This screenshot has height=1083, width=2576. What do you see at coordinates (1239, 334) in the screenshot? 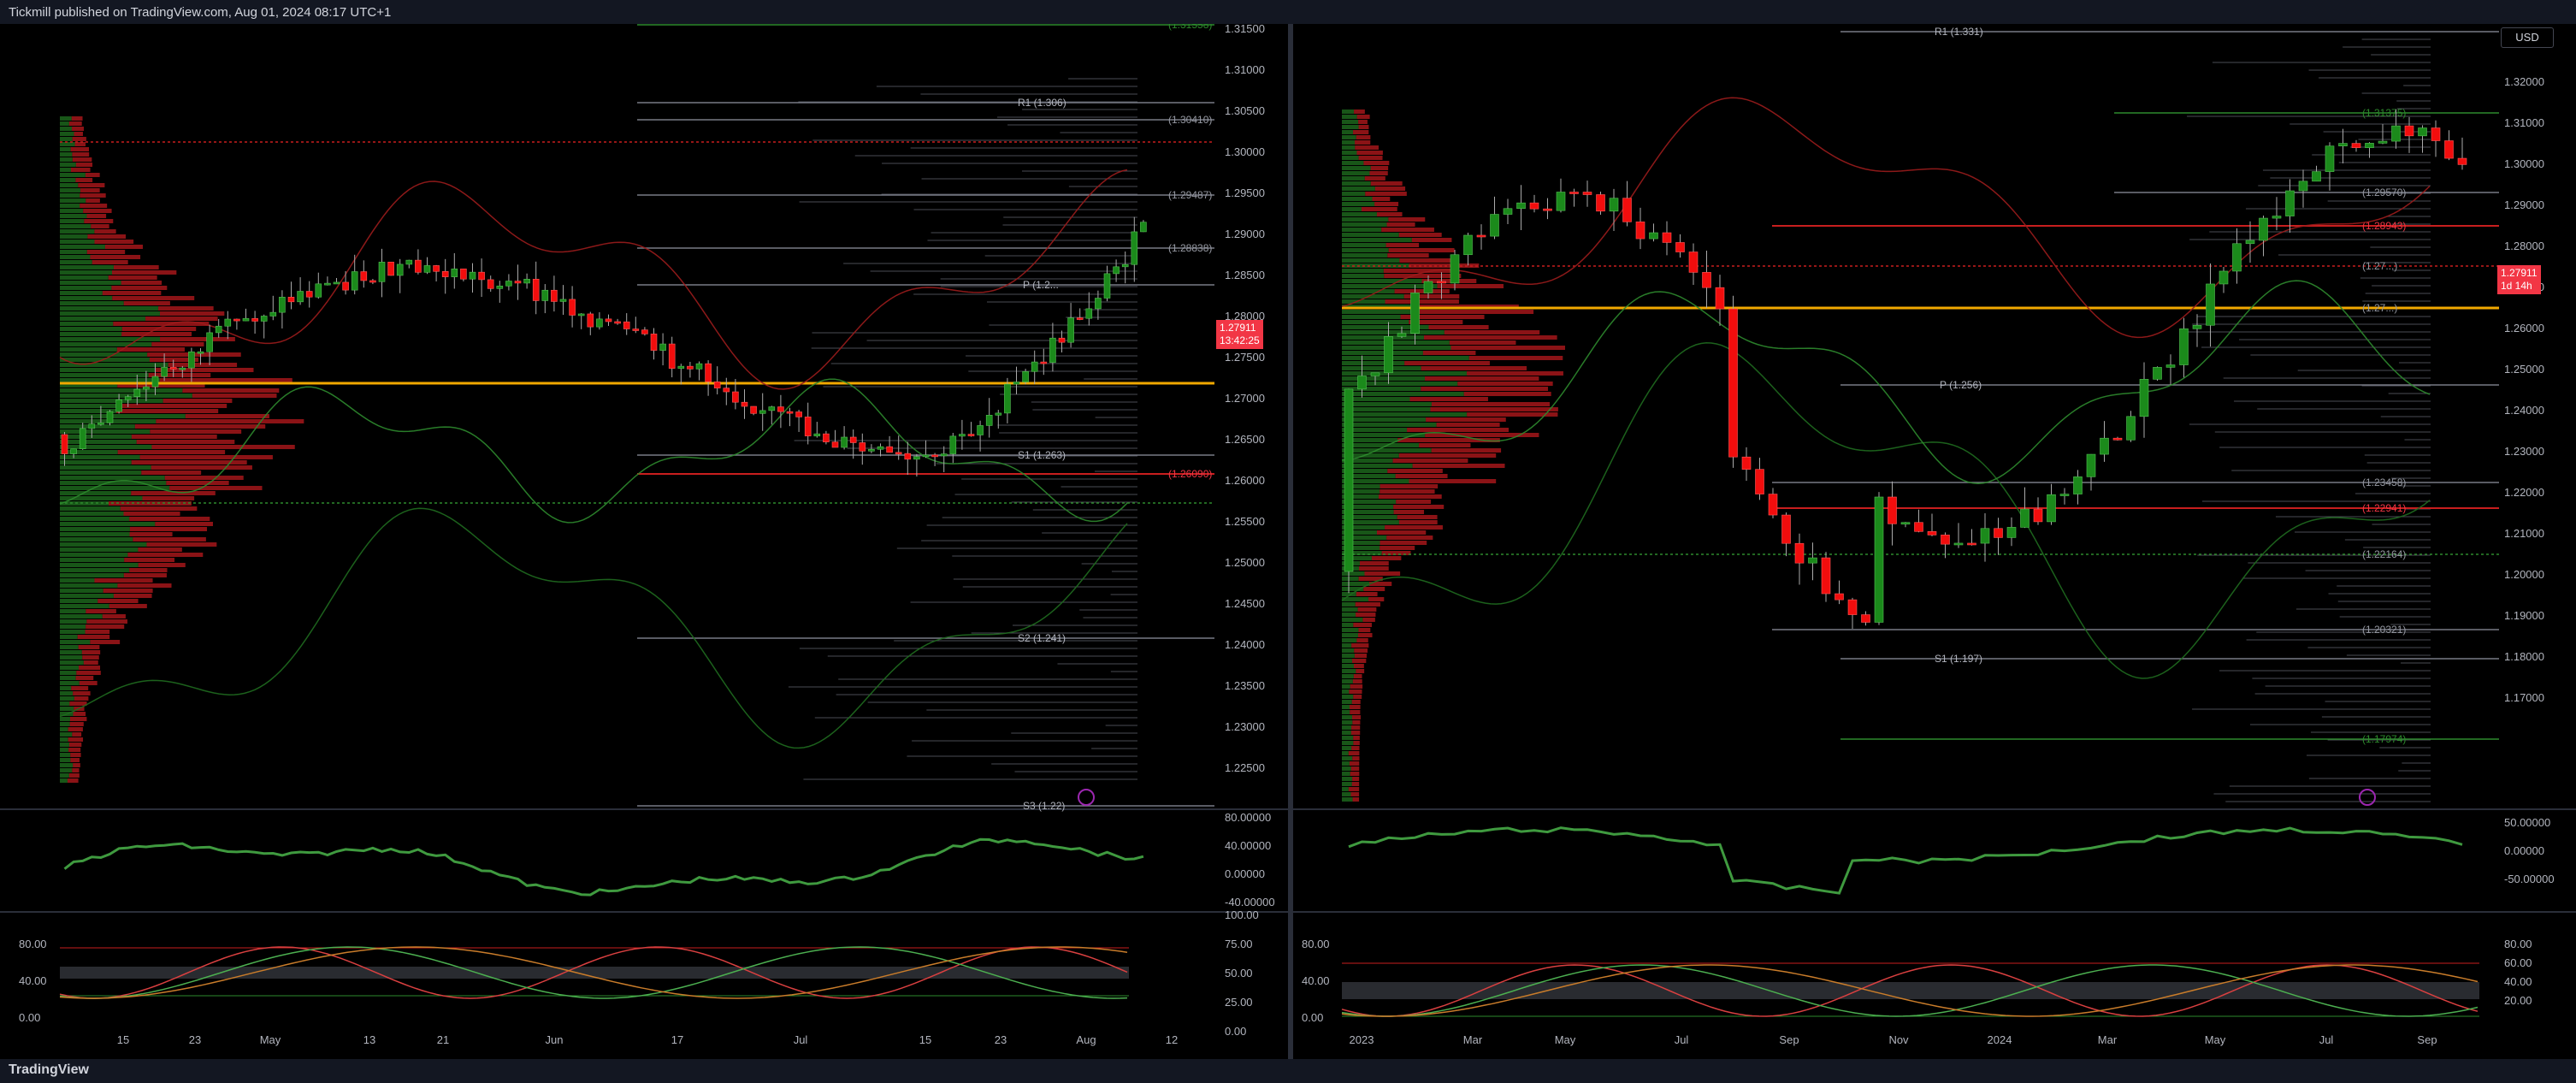
I see `left-last-price-tag: 1.27911 13:42:25` at bounding box center [1239, 334].